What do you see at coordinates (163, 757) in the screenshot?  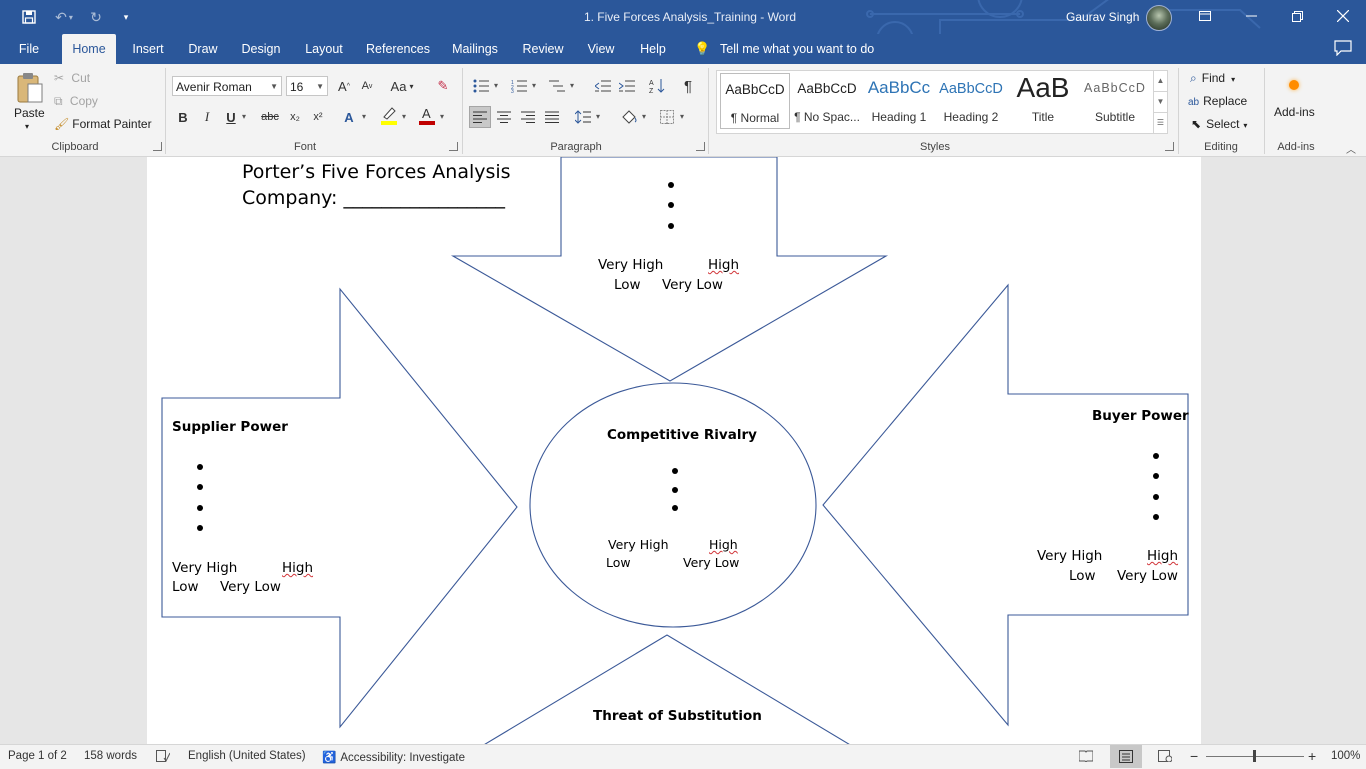 I see `proofing-icon` at bounding box center [163, 757].